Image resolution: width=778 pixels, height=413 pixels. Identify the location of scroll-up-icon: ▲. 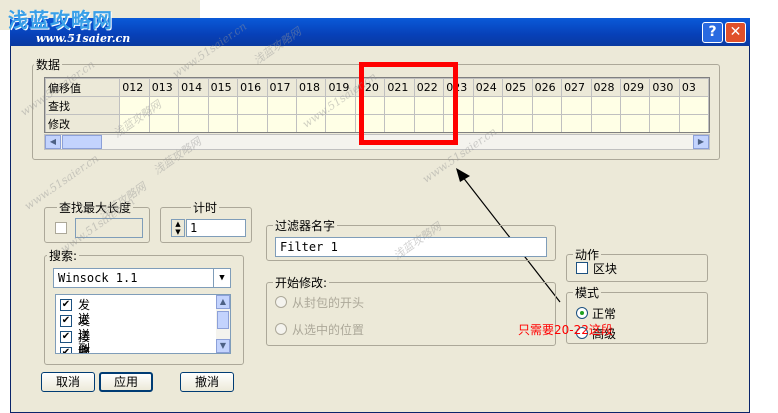
(223, 302).